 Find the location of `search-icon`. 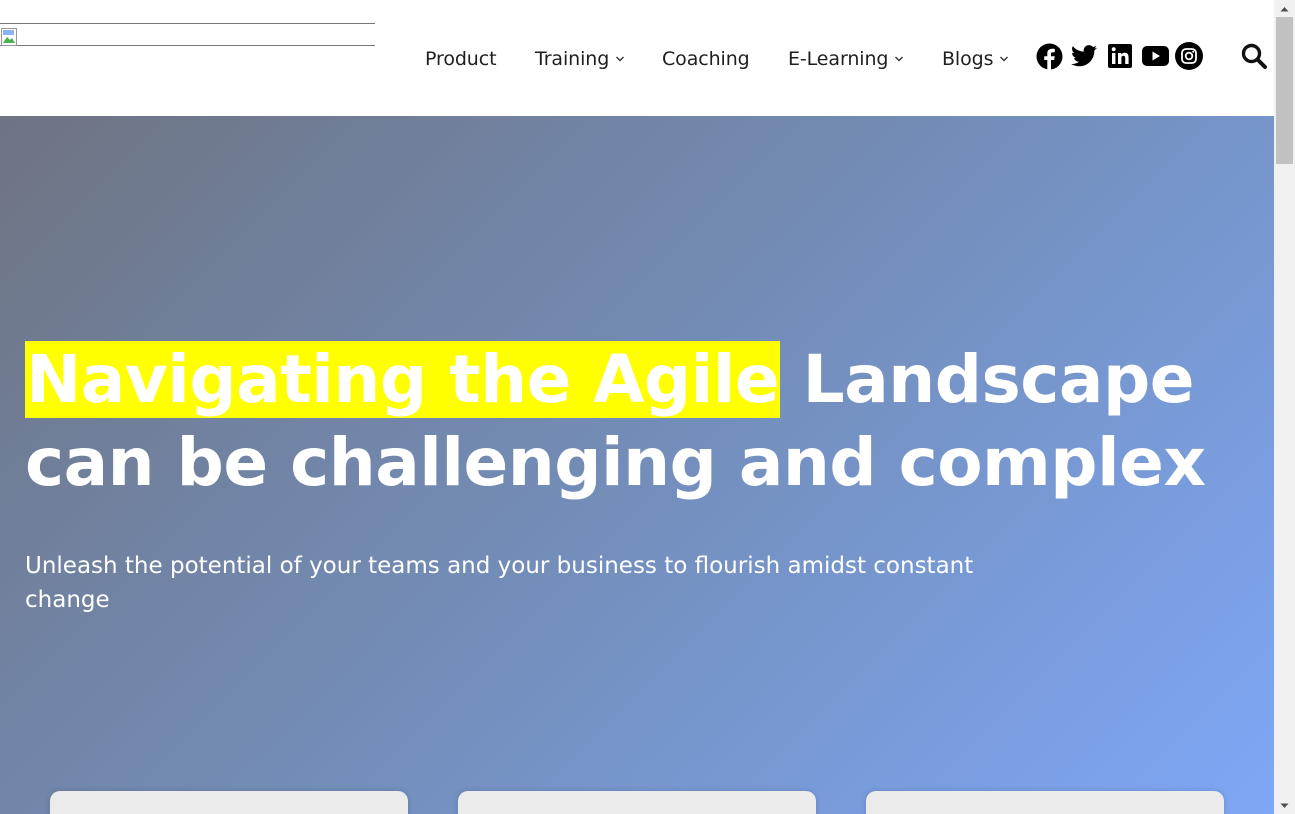

search-icon is located at coordinates (1254, 56).